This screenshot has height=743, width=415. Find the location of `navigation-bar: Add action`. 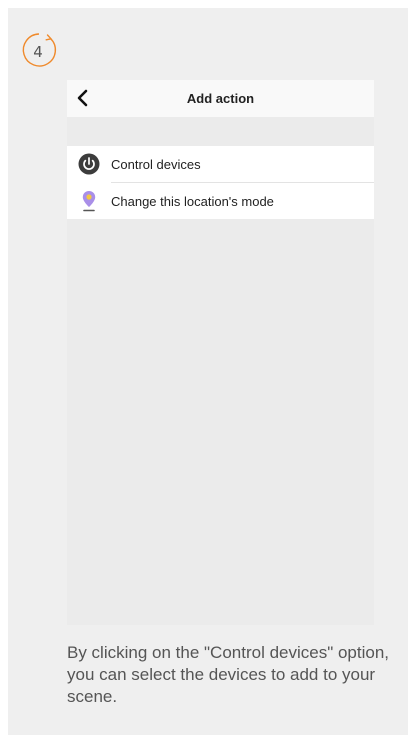

navigation-bar: Add action is located at coordinates (220, 98).